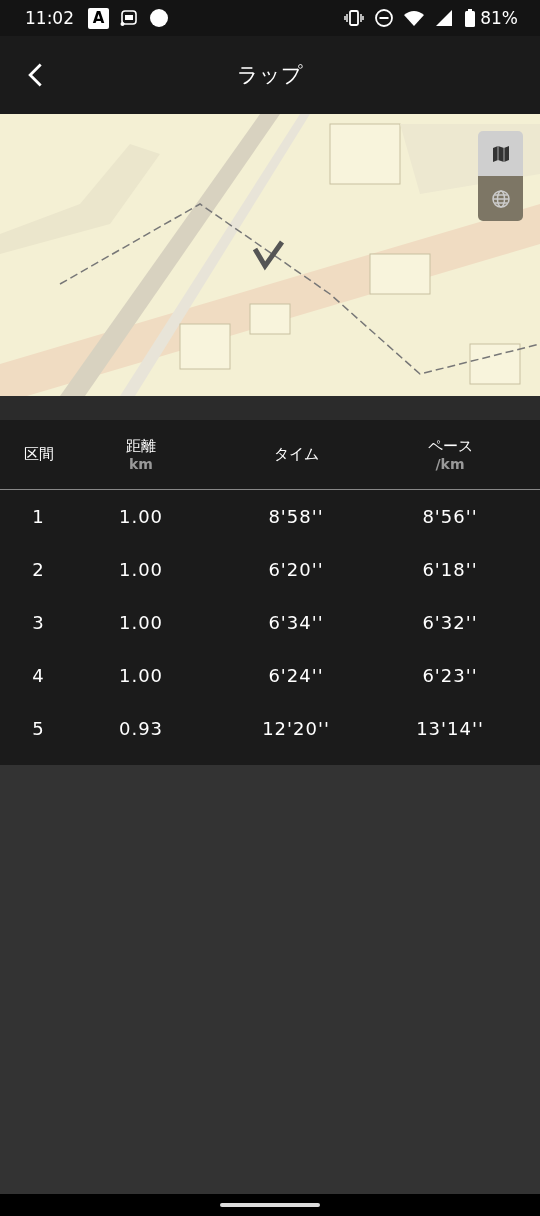 The width and height of the screenshot is (540, 1216). Describe the element at coordinates (450, 675) in the screenshot. I see `table-cell: 6'23''` at that location.